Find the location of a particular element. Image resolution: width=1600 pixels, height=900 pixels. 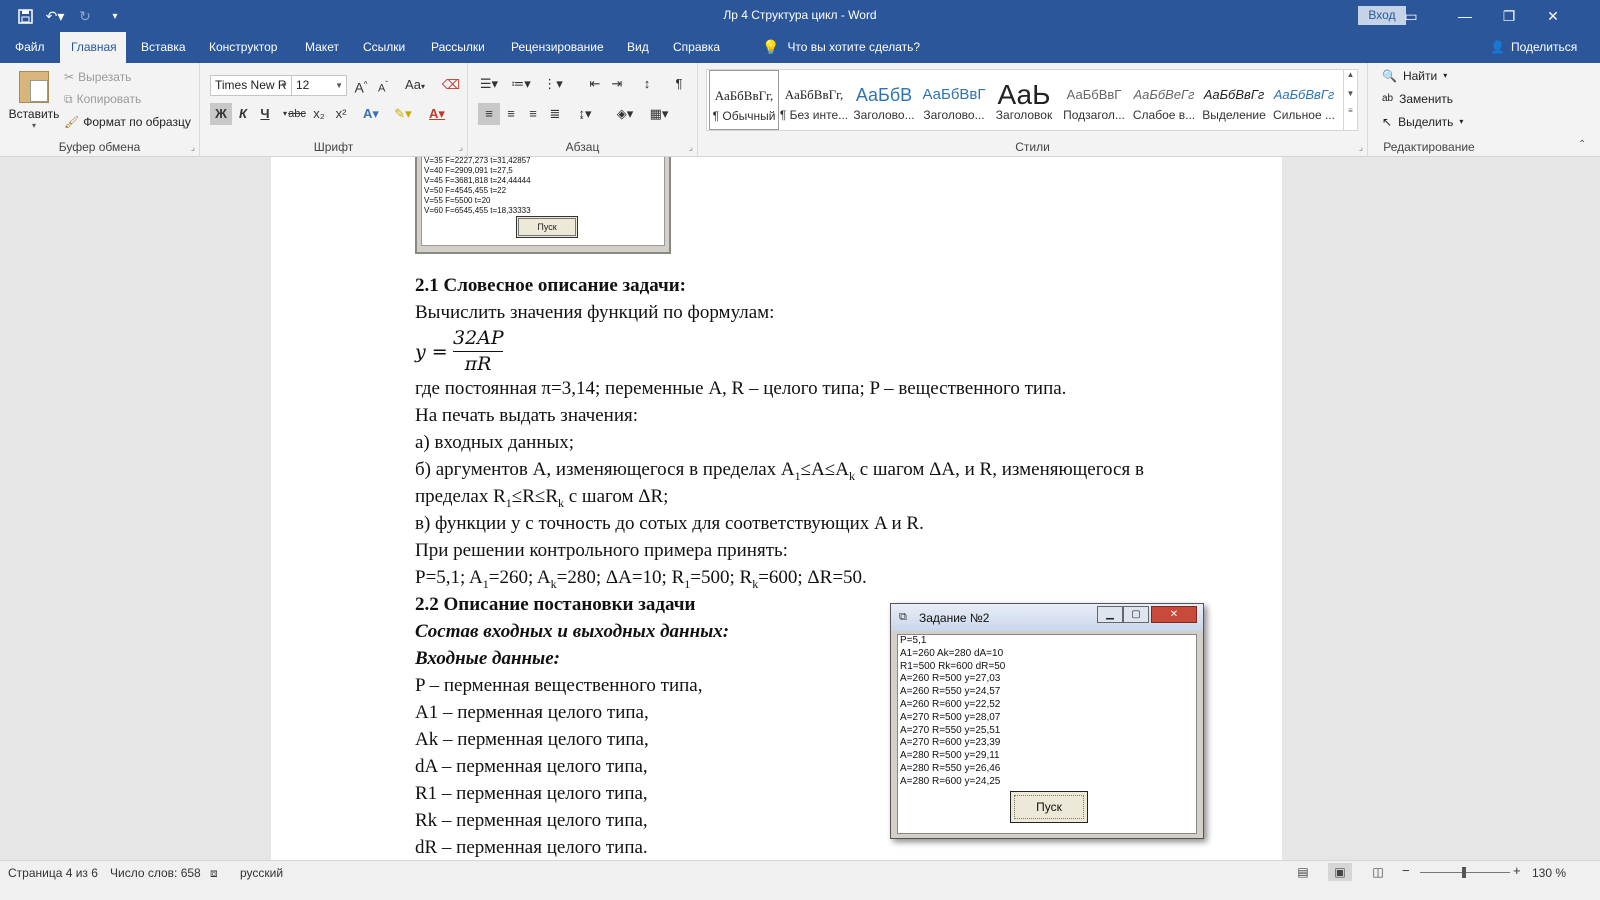

tab-insert: Вставка is located at coordinates (163, 47).